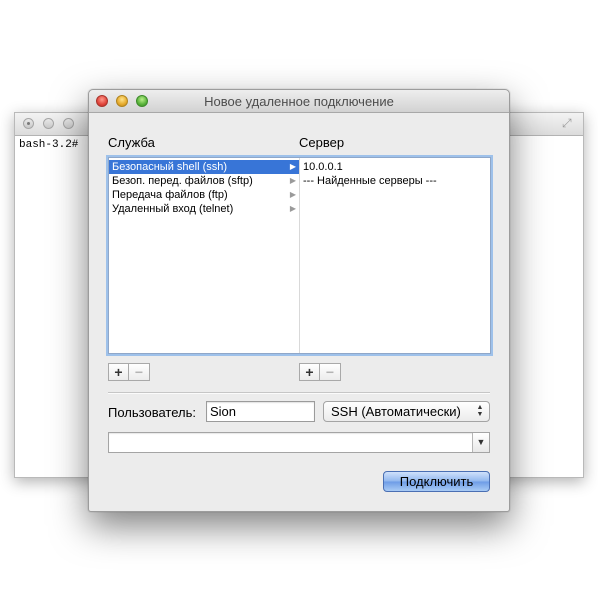 Image resolution: width=598 pixels, height=600 pixels. What do you see at coordinates (68, 123) in the screenshot?
I see `terminal-zoom-icon` at bounding box center [68, 123].